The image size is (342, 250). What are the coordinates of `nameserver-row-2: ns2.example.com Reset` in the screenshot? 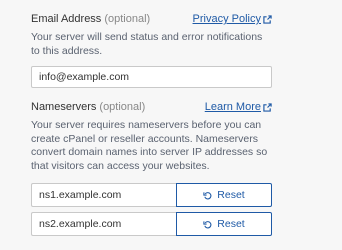 It's located at (151, 224).